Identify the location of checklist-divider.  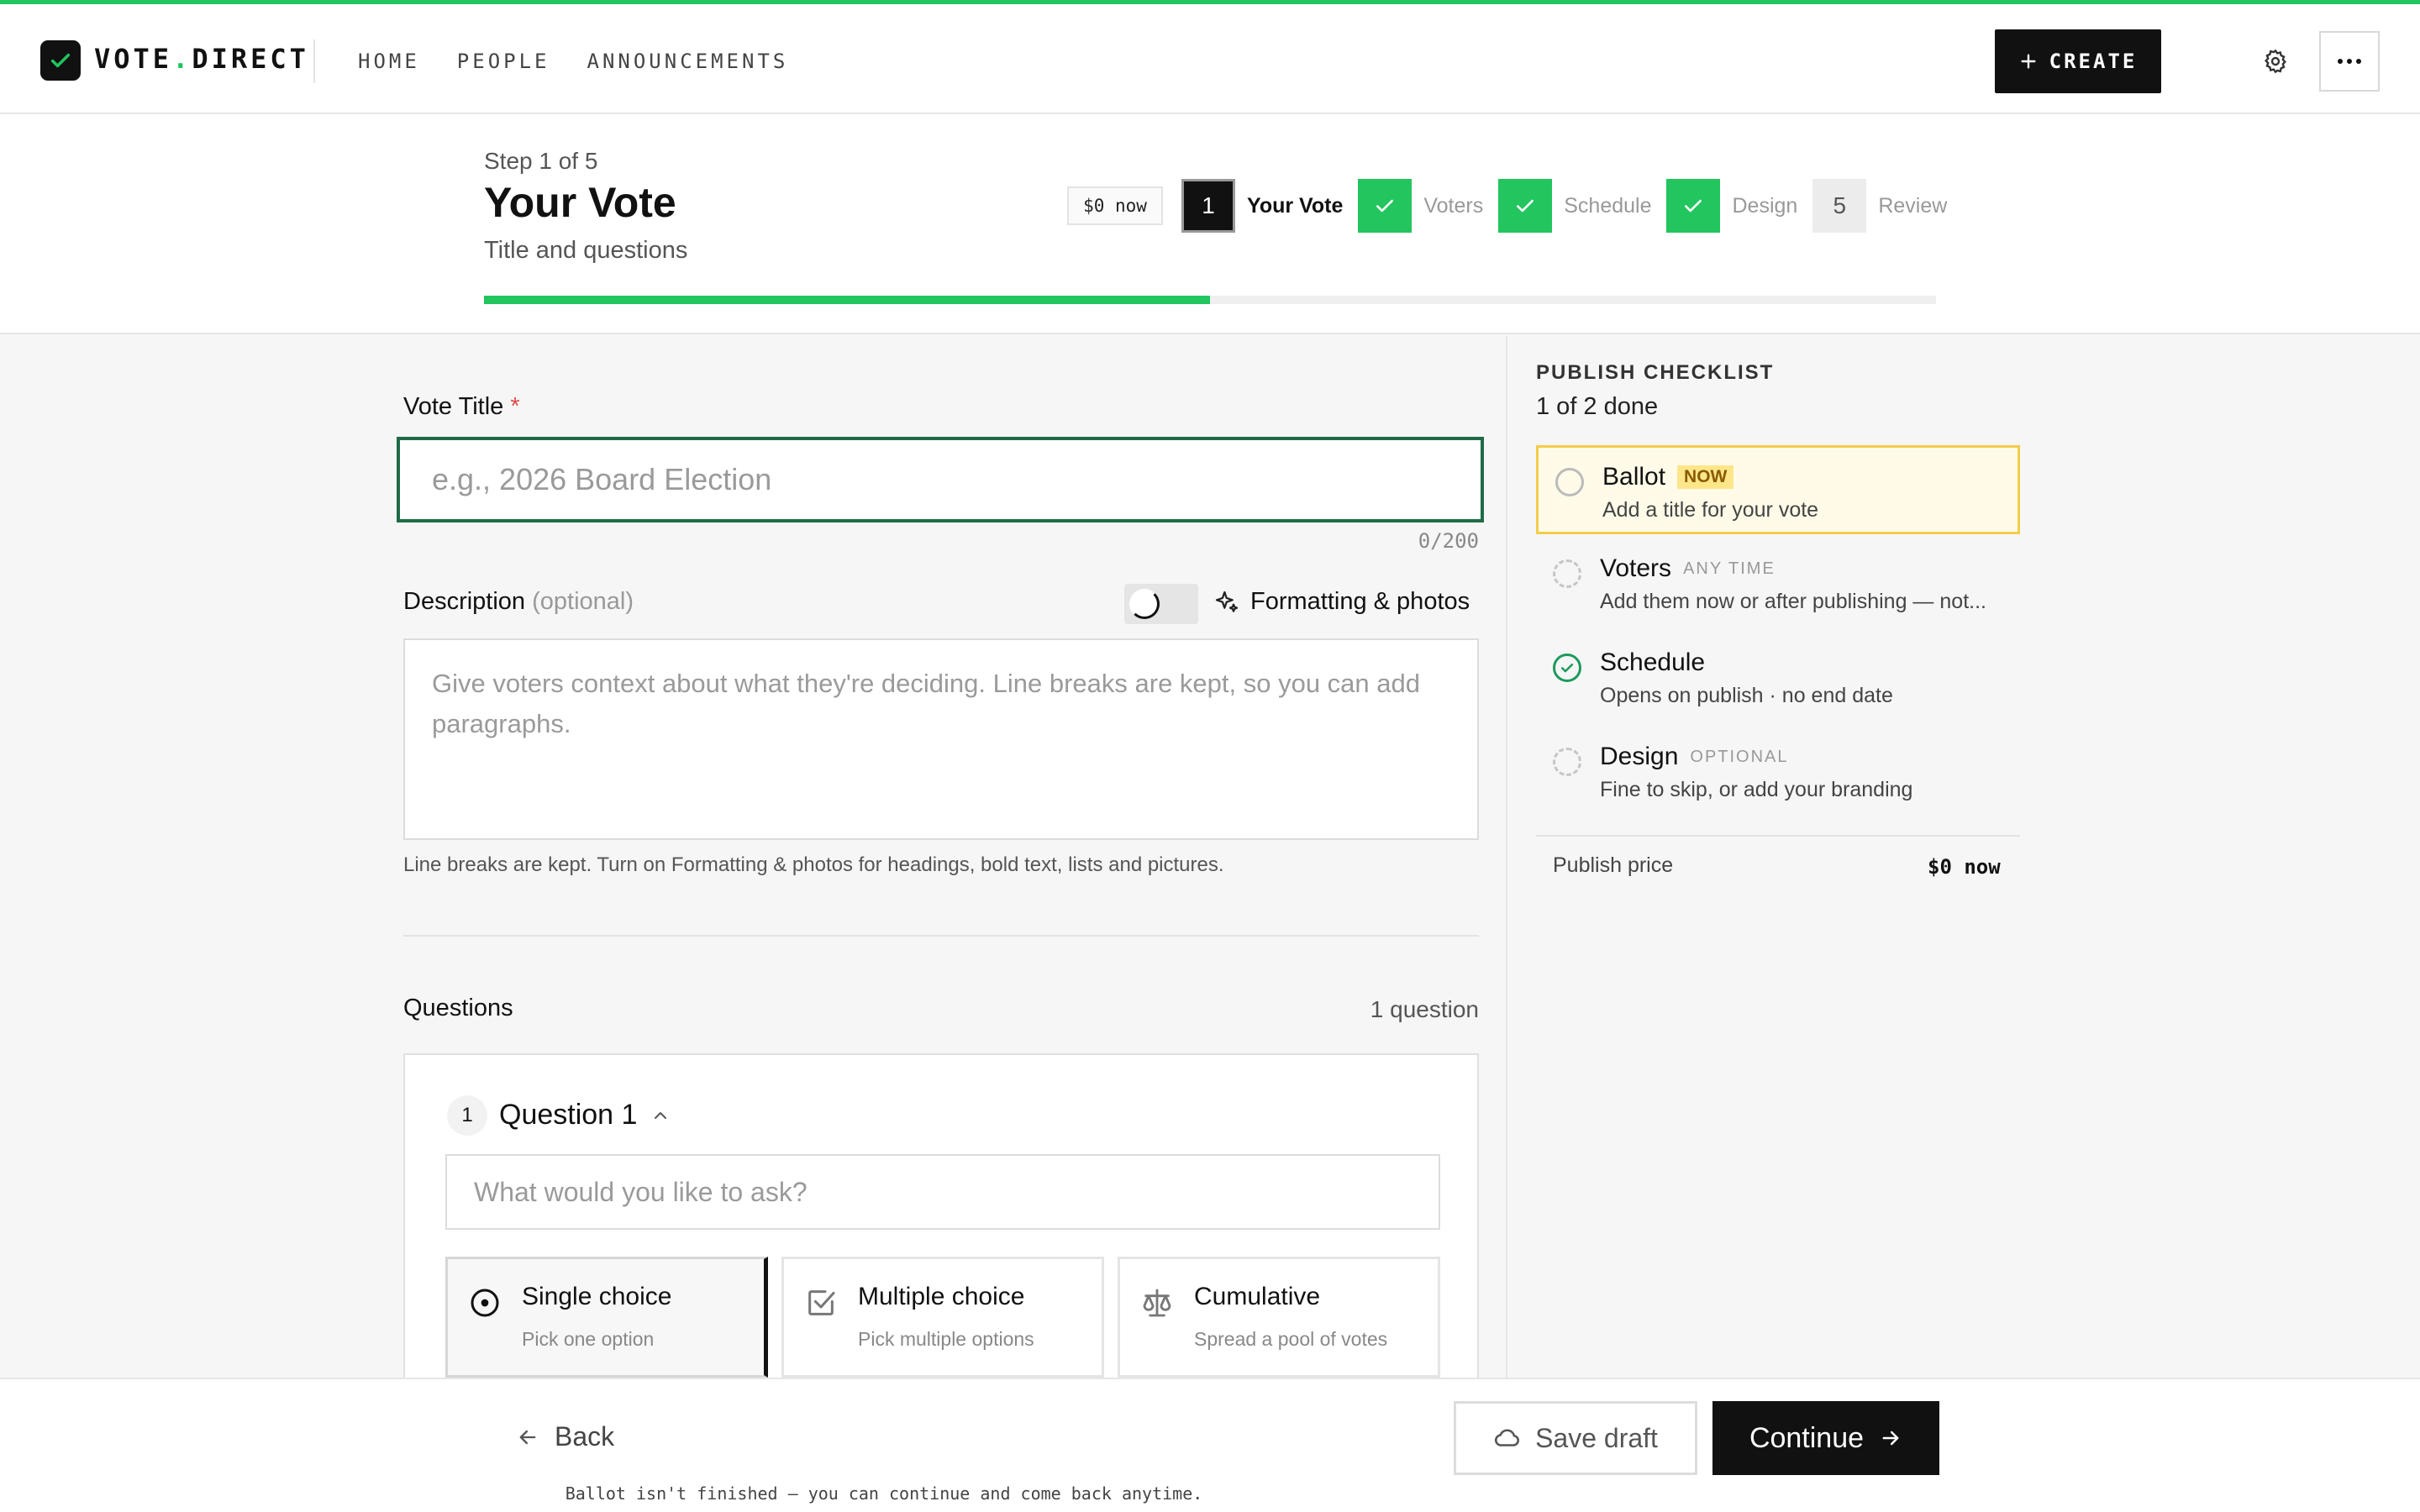
(1778, 836).